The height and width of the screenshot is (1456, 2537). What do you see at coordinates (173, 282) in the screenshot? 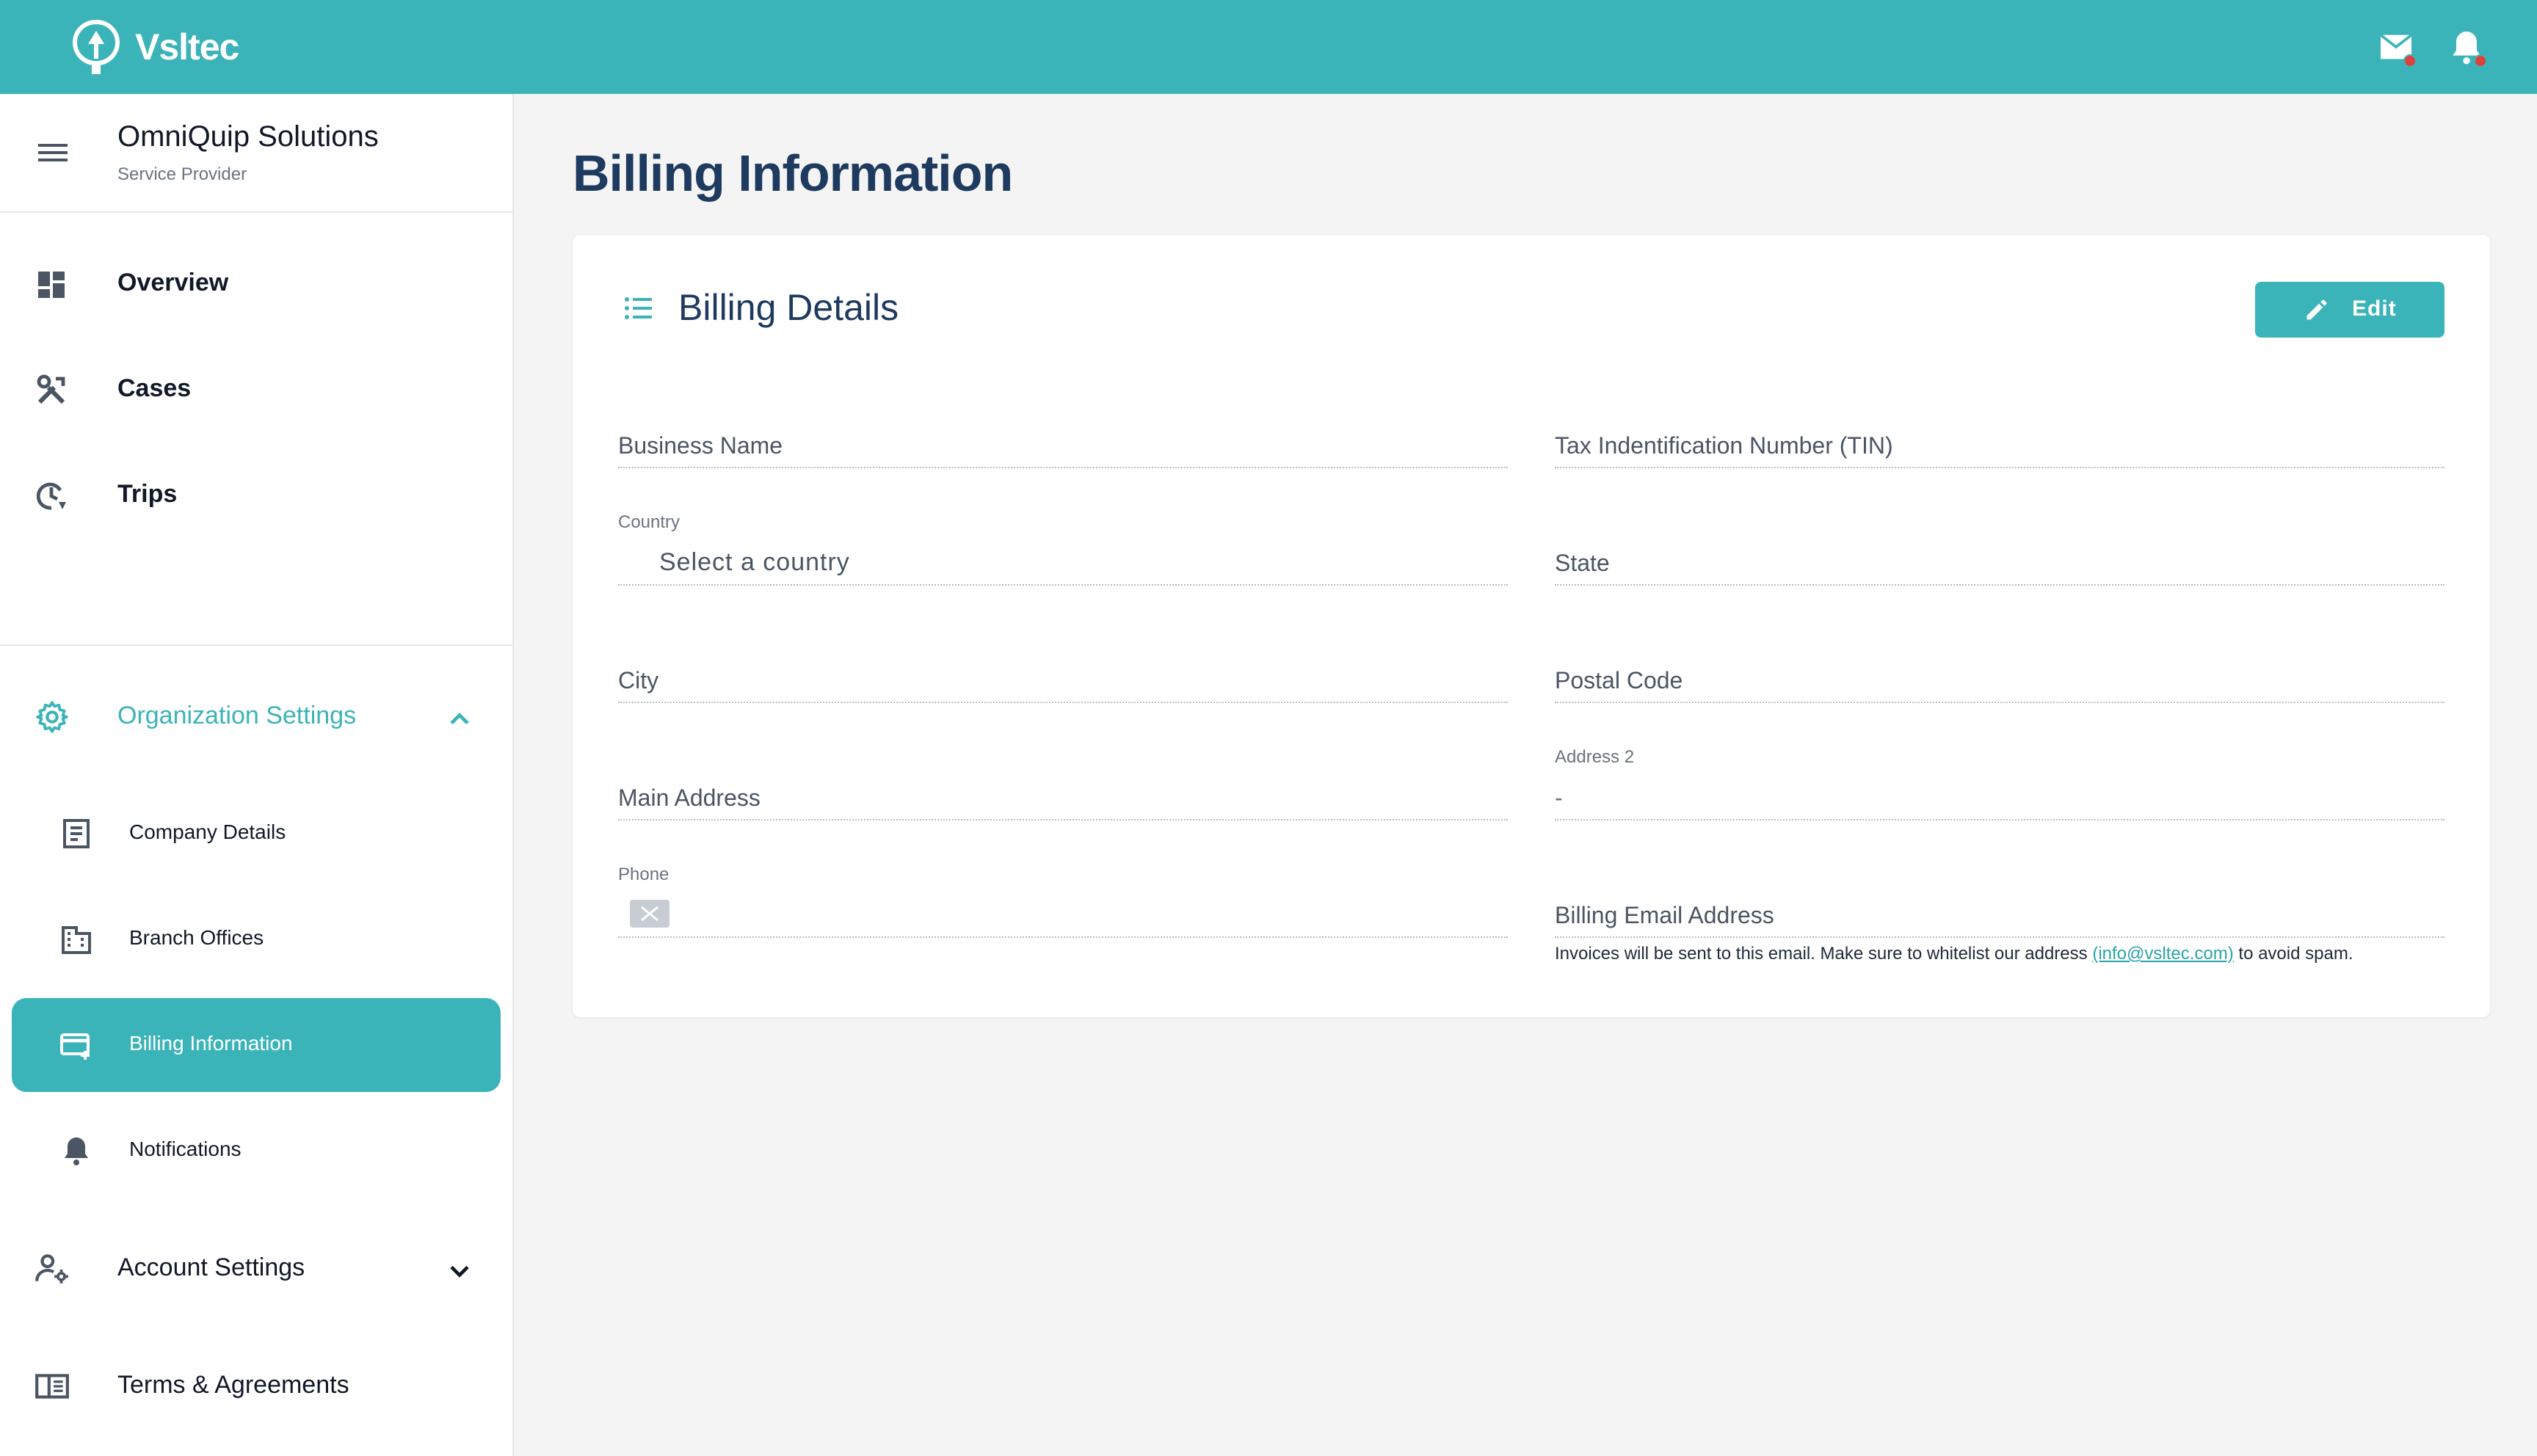
I see `sidebar-item-label: Overview` at bounding box center [173, 282].